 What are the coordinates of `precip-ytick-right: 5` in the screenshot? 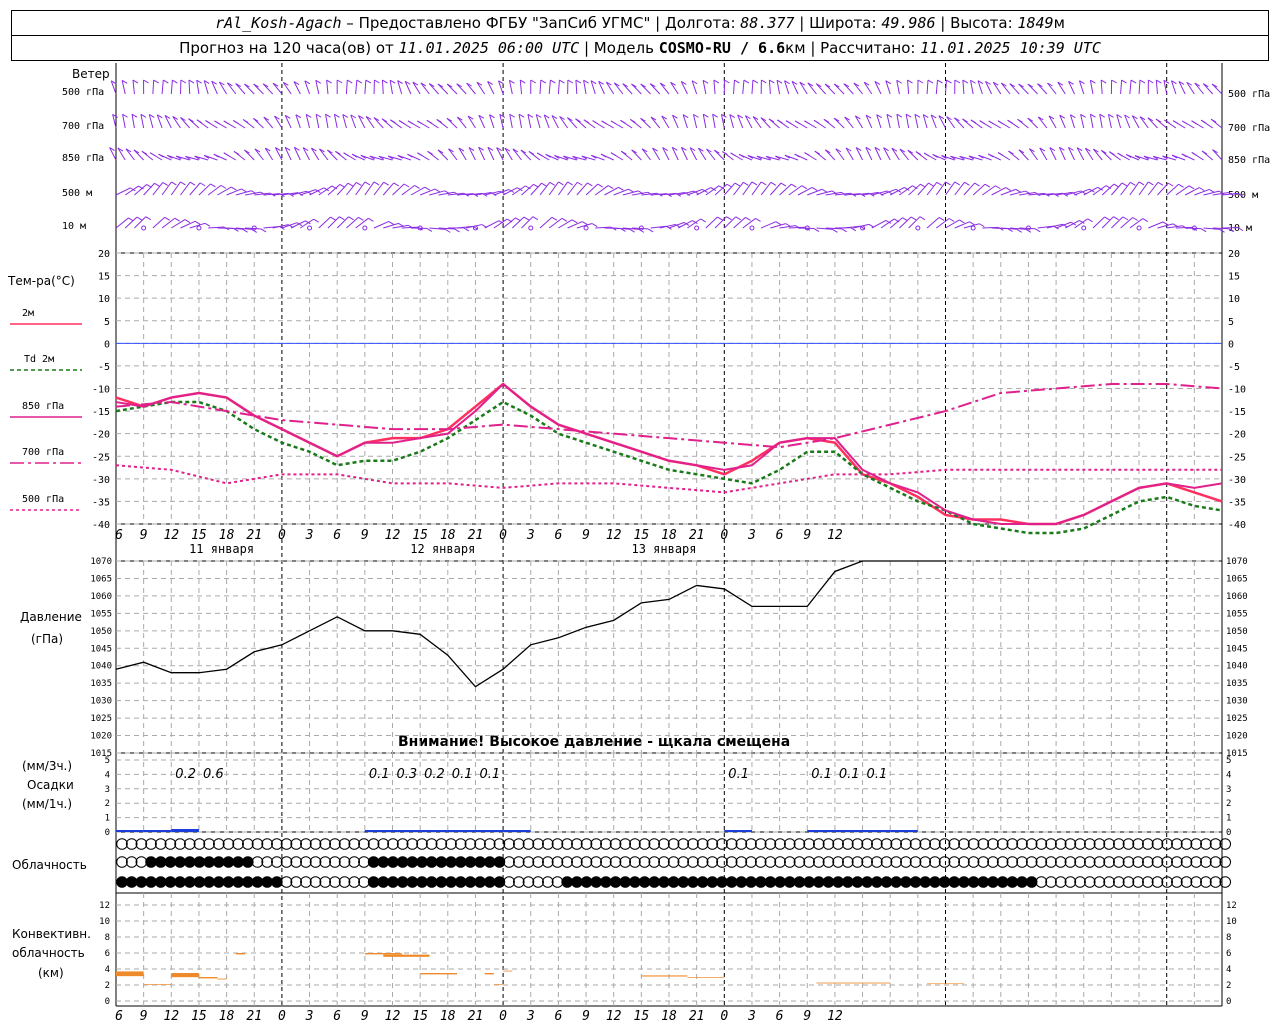 It's located at (1228, 761).